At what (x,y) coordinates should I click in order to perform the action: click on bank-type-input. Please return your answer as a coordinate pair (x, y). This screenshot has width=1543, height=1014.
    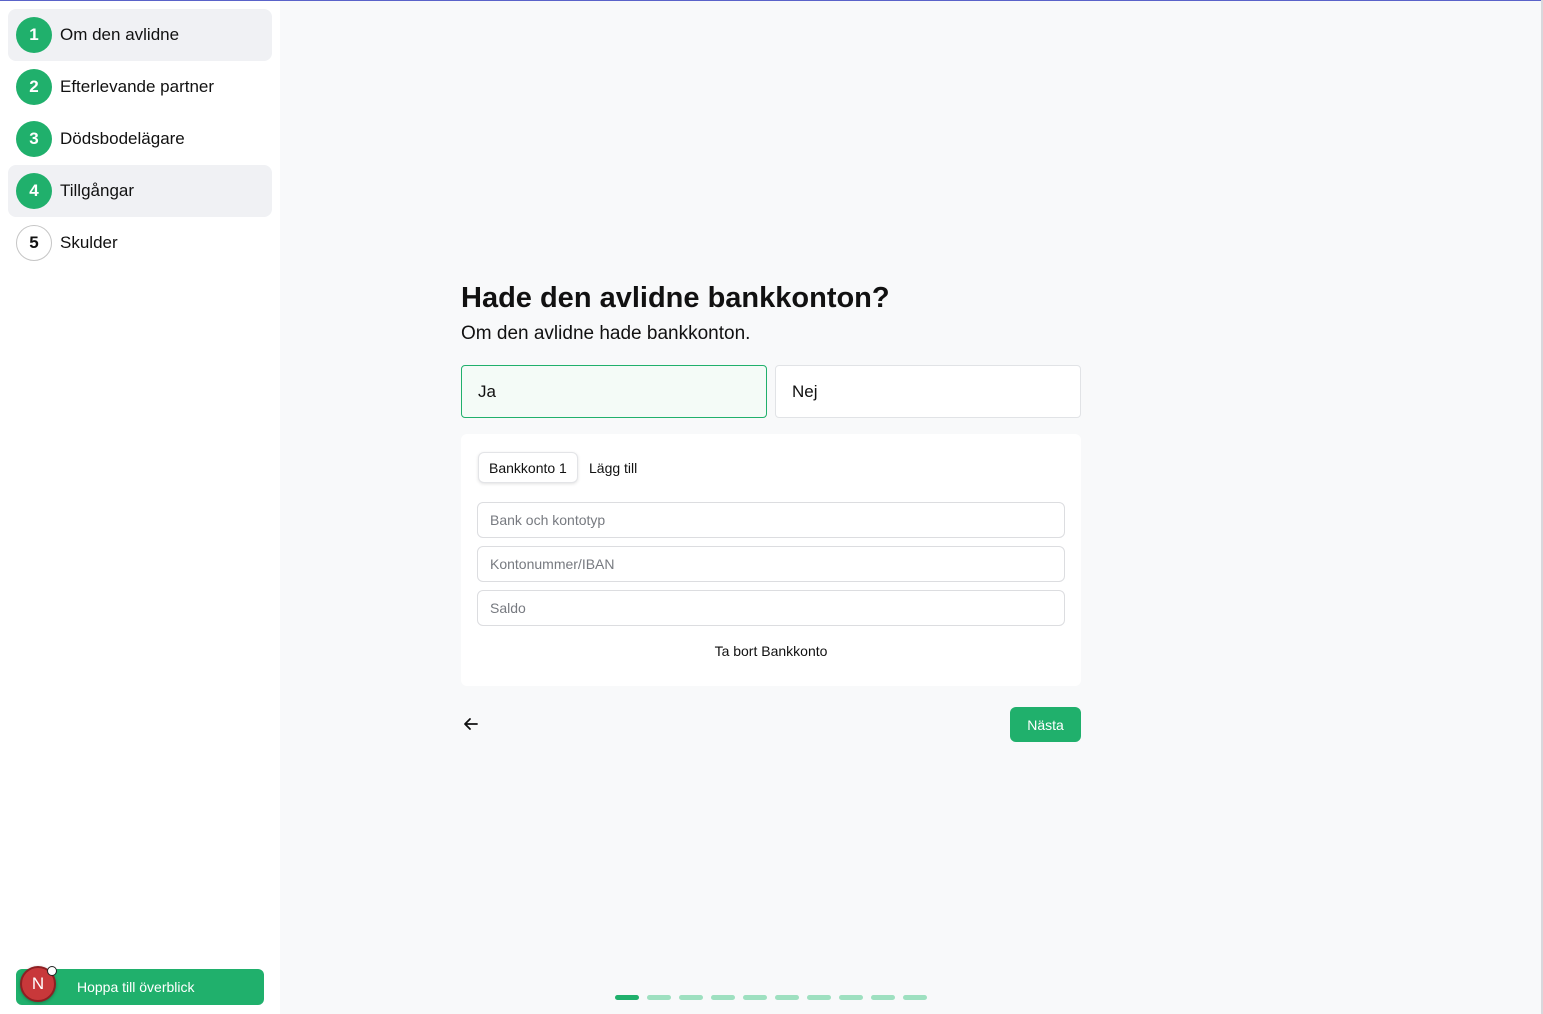
    Looking at the image, I should click on (771, 520).